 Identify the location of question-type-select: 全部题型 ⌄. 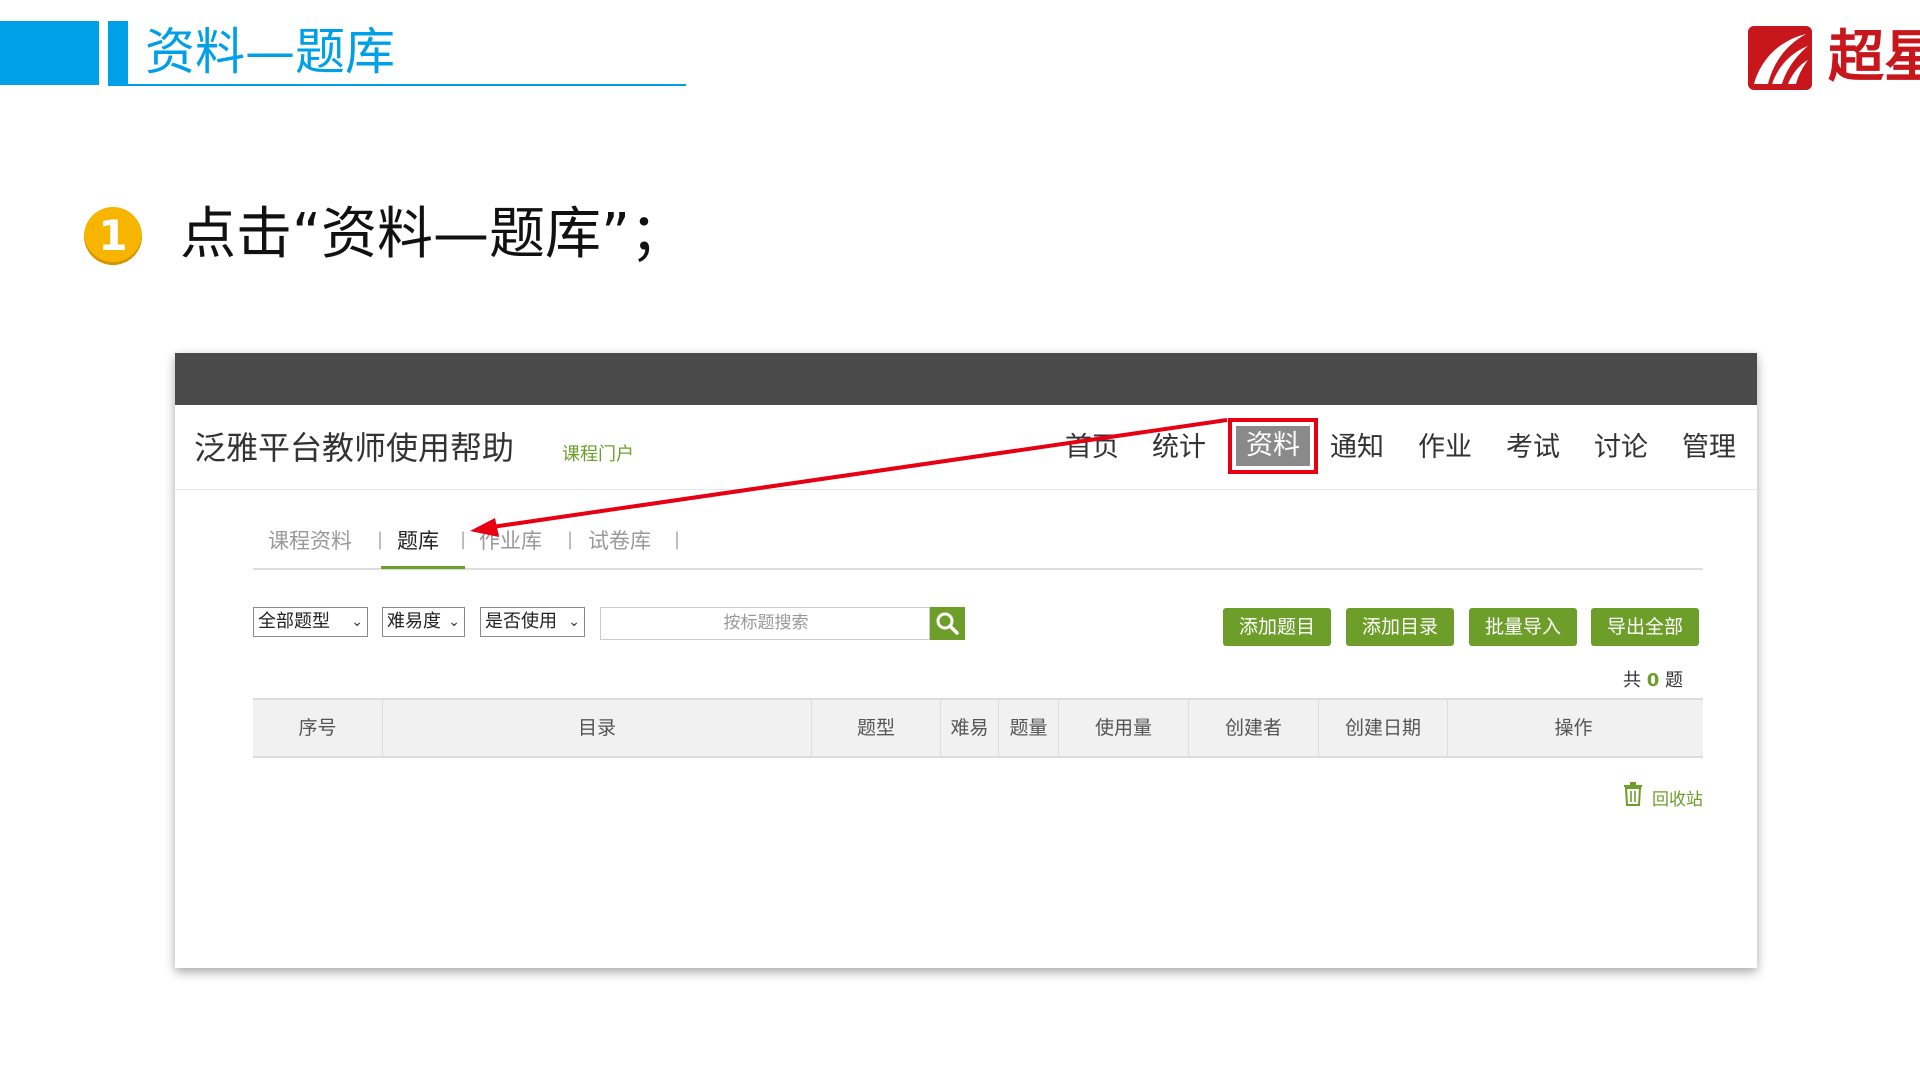
(310, 622).